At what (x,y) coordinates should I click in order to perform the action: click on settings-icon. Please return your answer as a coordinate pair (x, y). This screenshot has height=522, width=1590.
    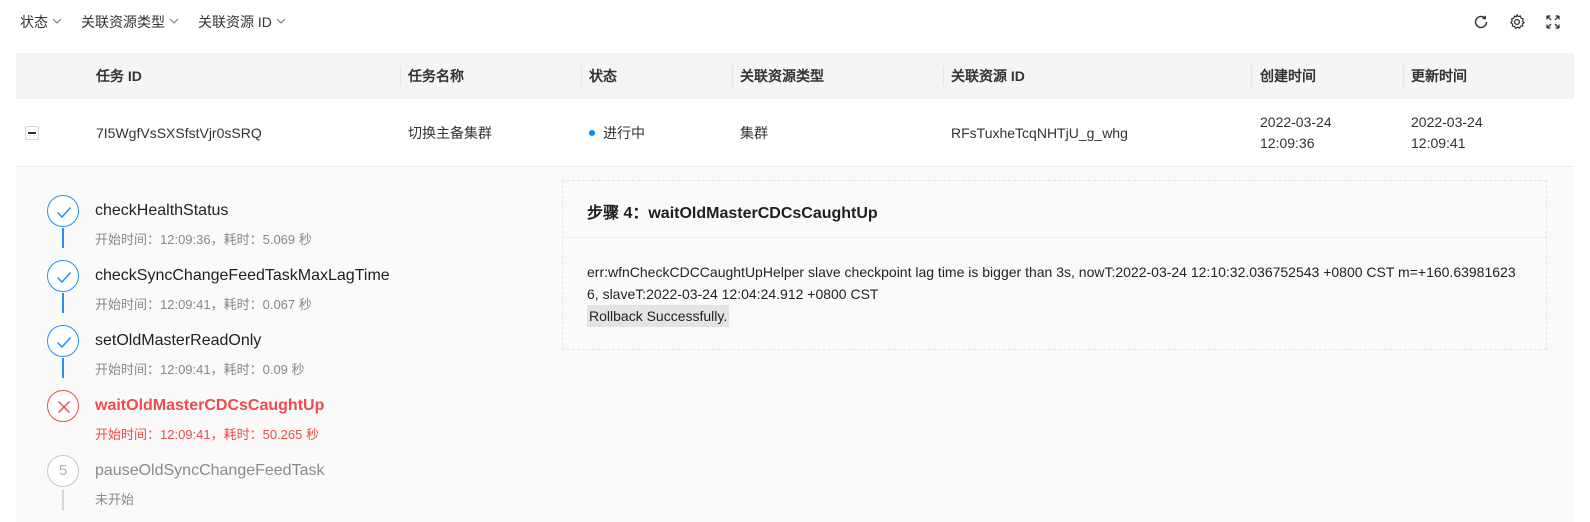
    Looking at the image, I should click on (1517, 22).